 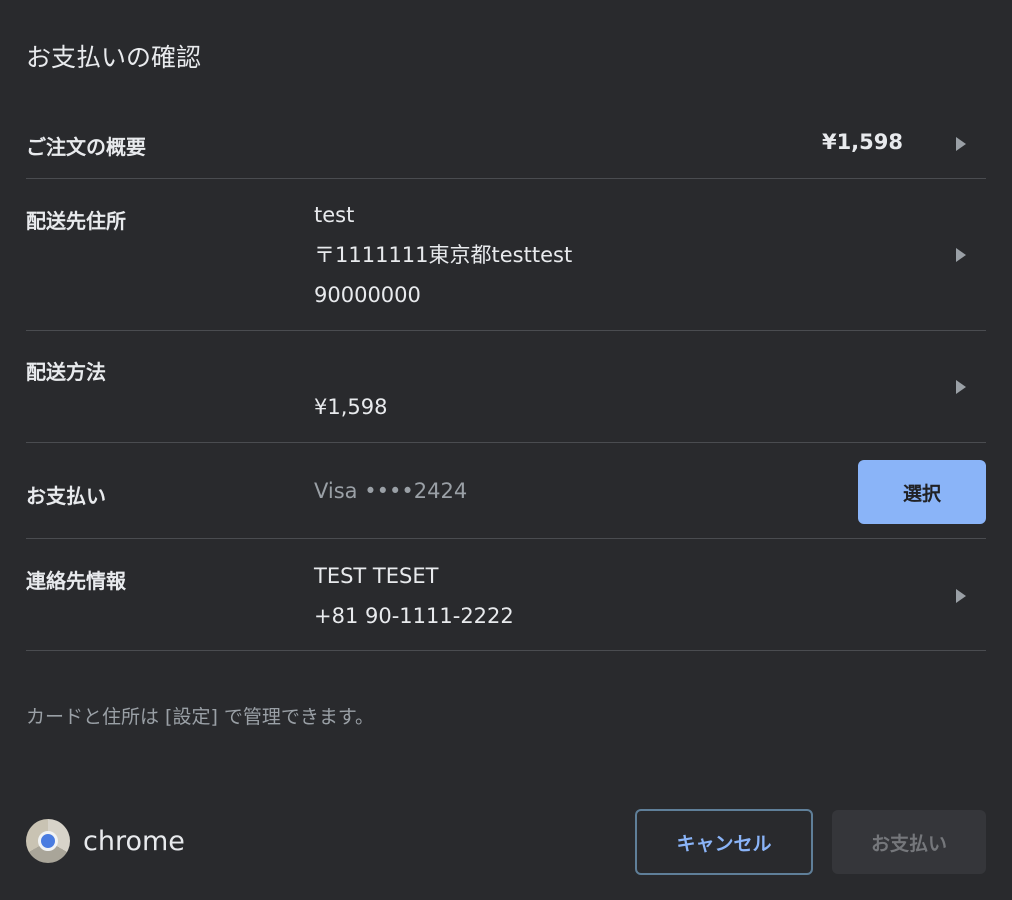 What do you see at coordinates (114, 57) in the screenshot?
I see `dialog-title: お支払いの確認` at bounding box center [114, 57].